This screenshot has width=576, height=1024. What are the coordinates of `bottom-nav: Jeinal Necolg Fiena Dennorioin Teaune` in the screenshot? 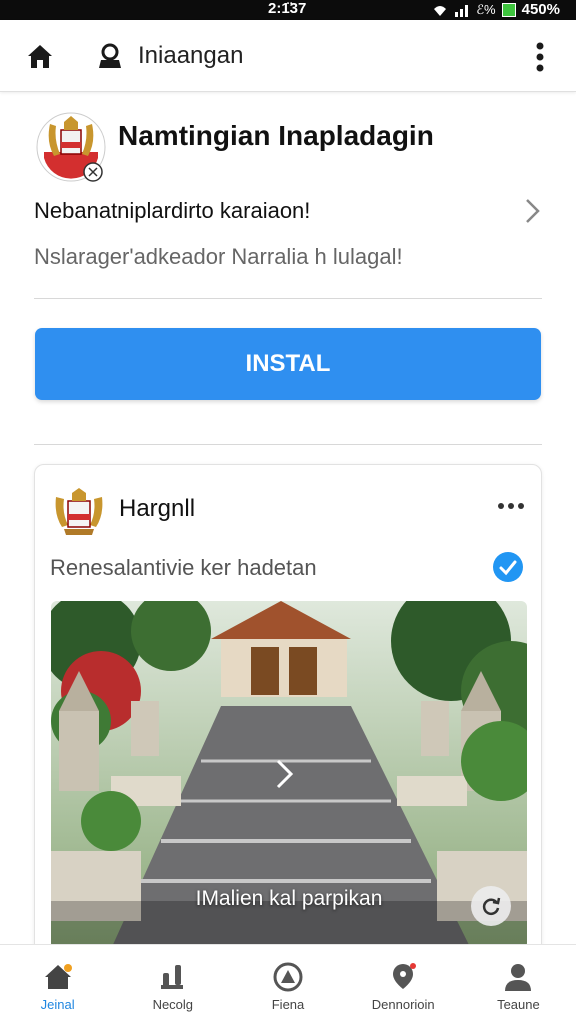 It's located at (288, 984).